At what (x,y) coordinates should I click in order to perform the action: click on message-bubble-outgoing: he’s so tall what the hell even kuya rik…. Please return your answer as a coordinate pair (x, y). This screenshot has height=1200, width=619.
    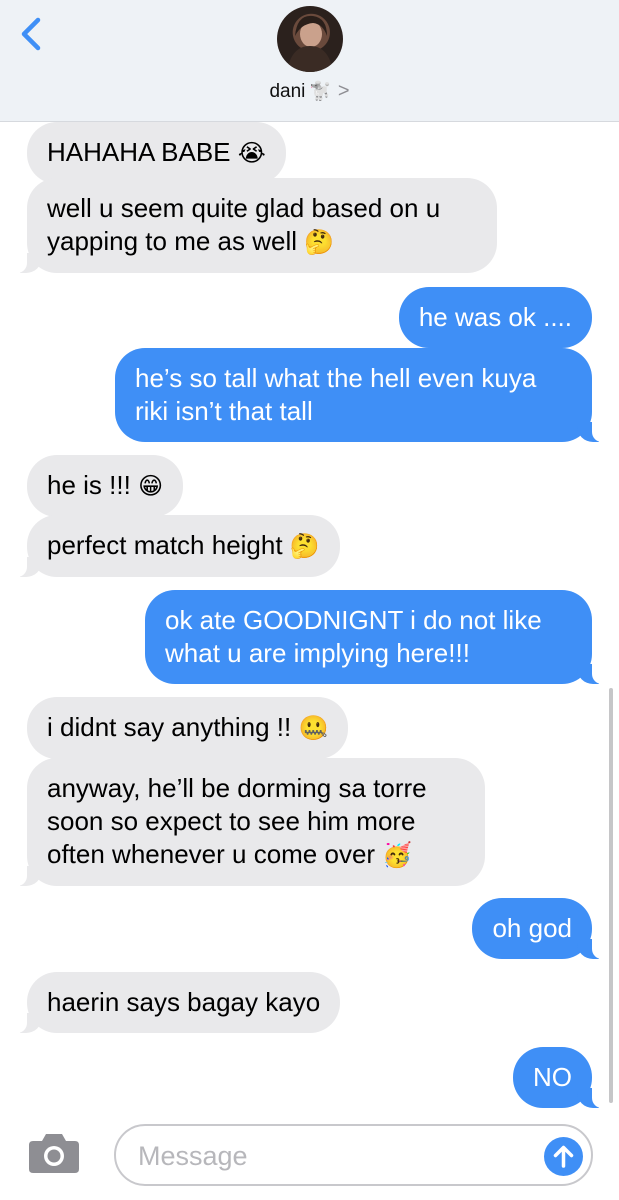
    Looking at the image, I should click on (359, 395).